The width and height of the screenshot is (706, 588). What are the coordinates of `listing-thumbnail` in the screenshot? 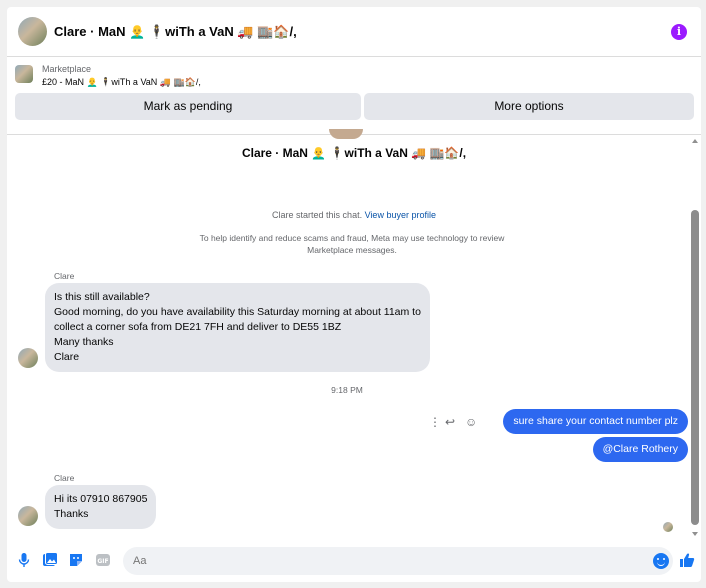 It's located at (24, 74).